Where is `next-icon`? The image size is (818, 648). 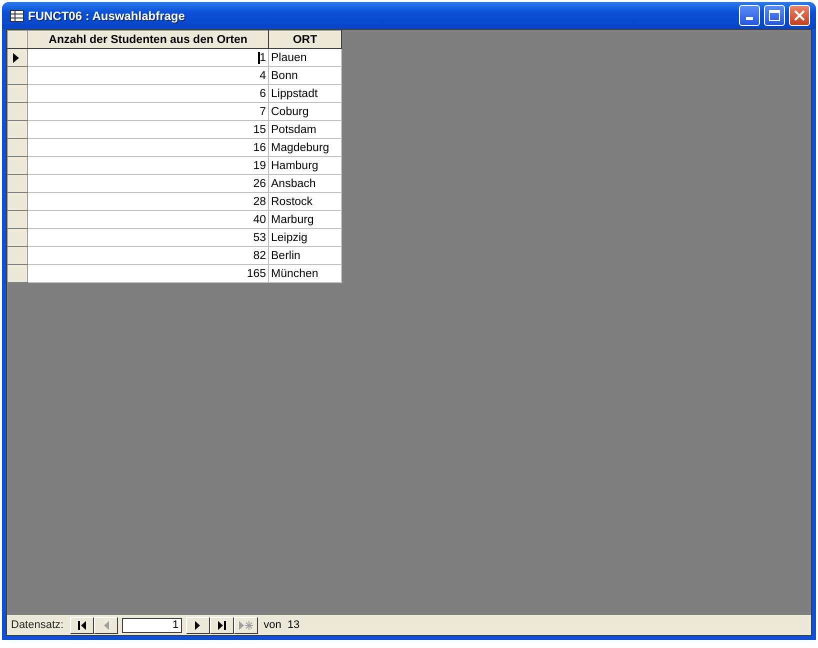 next-icon is located at coordinates (197, 625).